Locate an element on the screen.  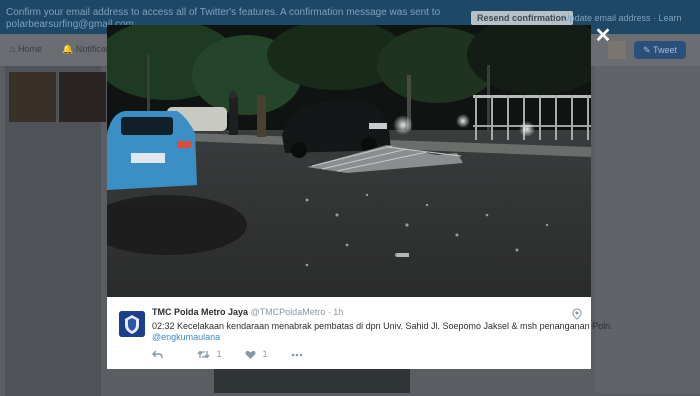
more-button is located at coordinates (297, 354).